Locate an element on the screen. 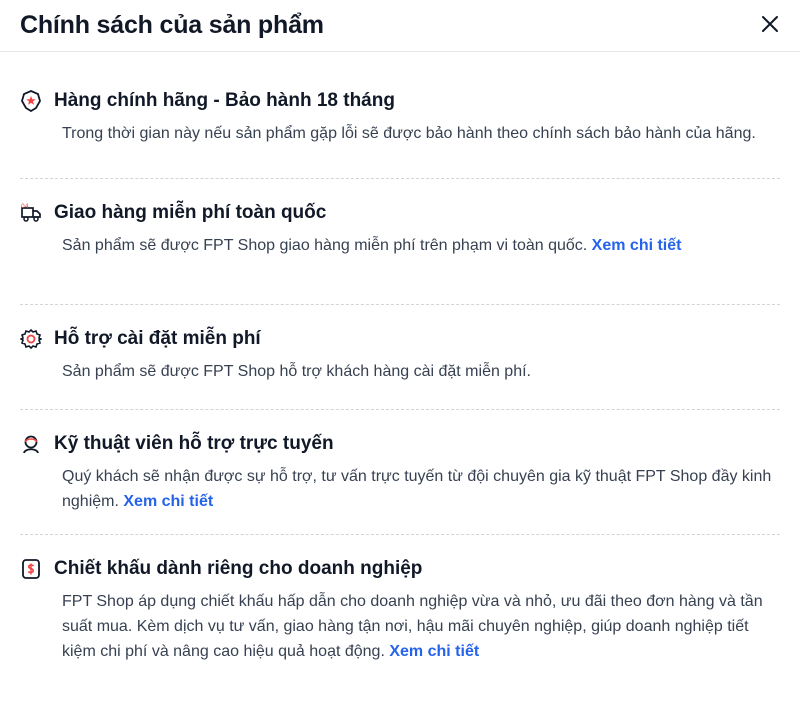  delivery-truck-icon: 04 is located at coordinates (31, 213).